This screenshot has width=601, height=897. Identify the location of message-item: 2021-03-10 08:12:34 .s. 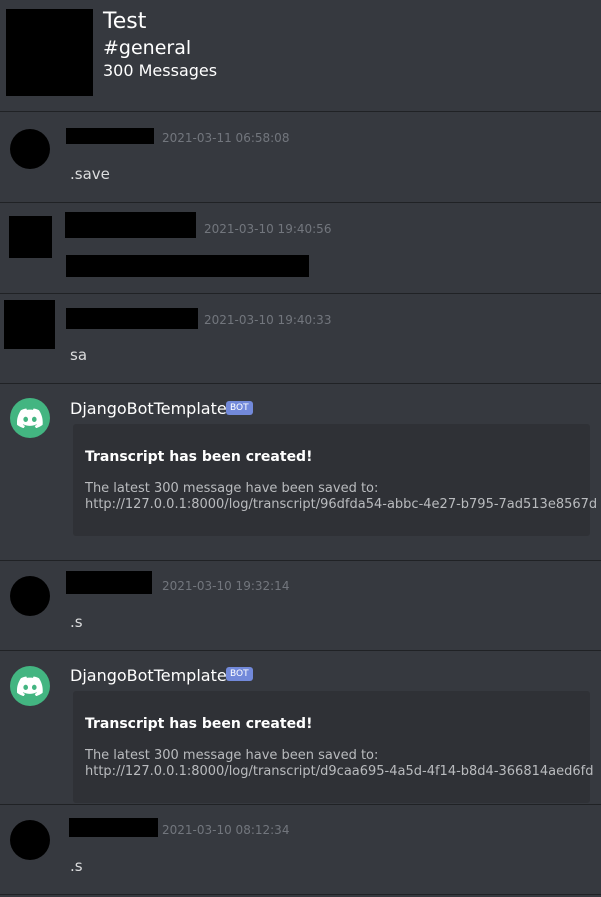
(300, 850).